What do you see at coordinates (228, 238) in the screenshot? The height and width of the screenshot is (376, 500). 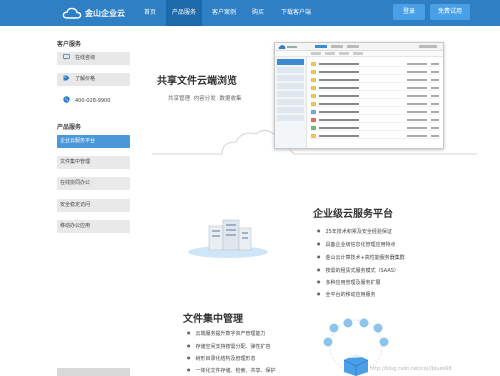 I see `server-stack-illustration` at bounding box center [228, 238].